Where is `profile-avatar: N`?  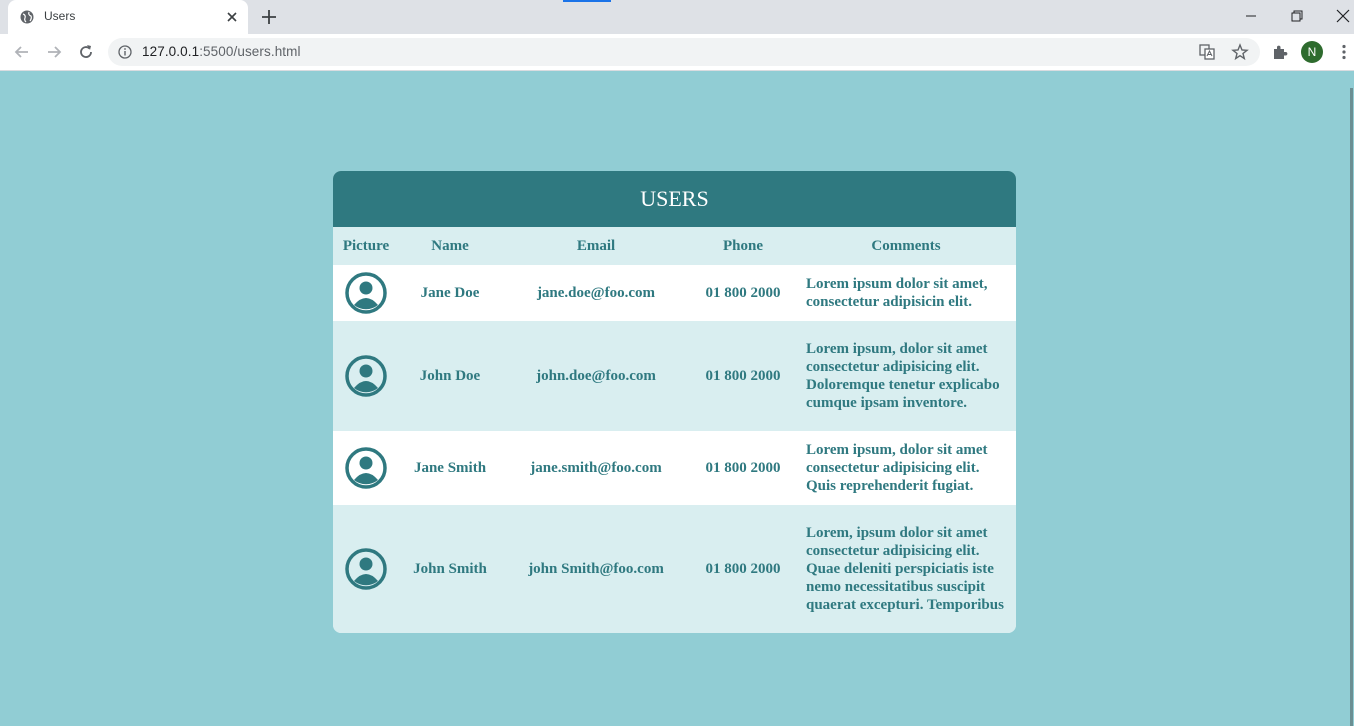
profile-avatar: N is located at coordinates (1312, 52).